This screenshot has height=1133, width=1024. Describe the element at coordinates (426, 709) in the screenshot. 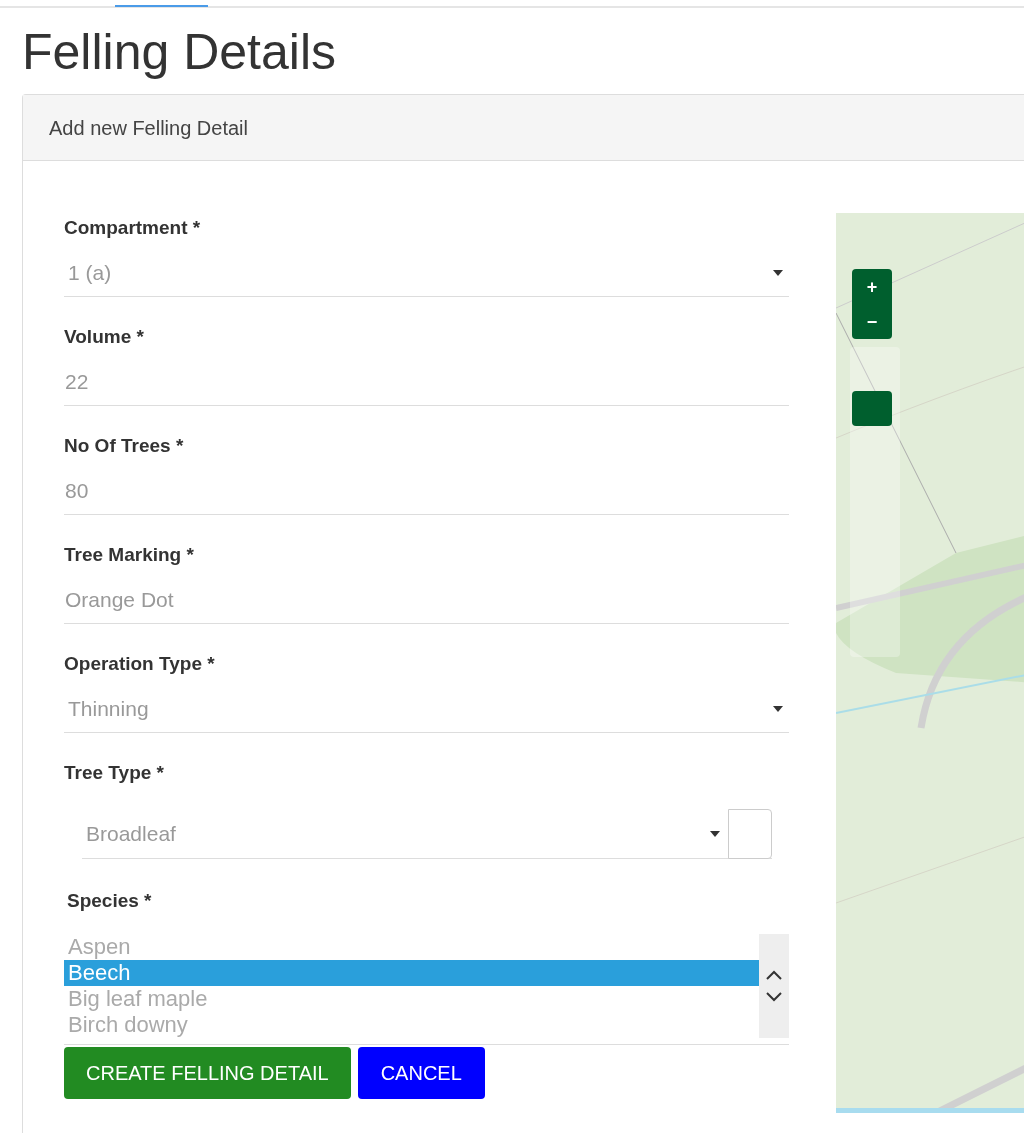

I see `select-field: Thinning` at that location.